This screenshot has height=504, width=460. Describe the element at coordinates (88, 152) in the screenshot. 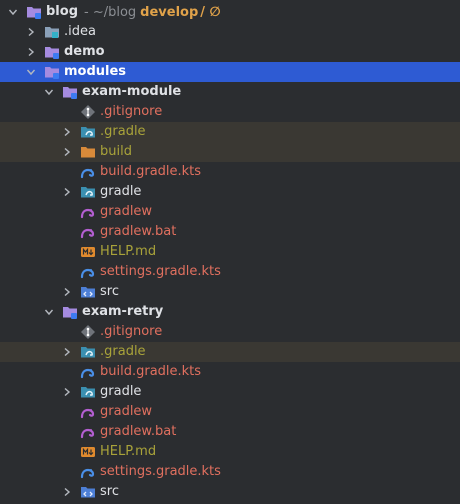

I see `orange-folder-icon` at that location.